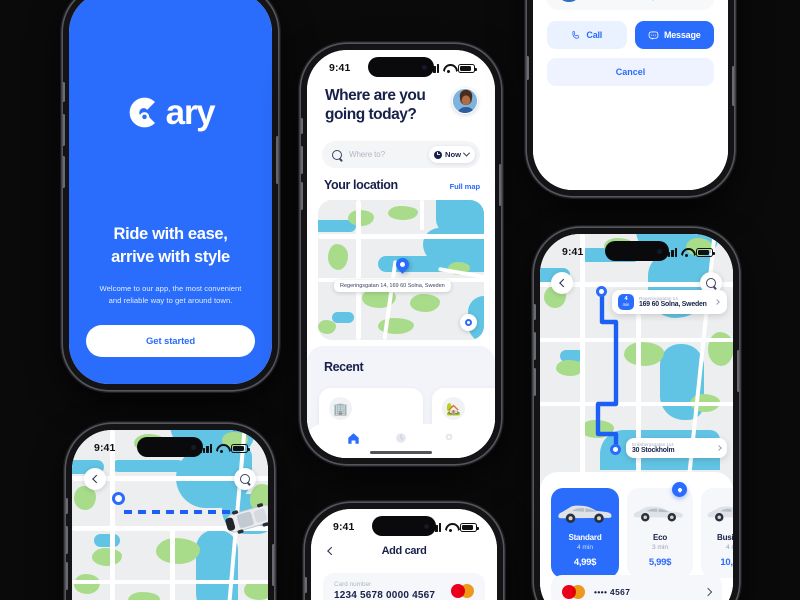 Image resolution: width=800 pixels, height=600 pixels. Describe the element at coordinates (401, 270) in the screenshot. I see `location-map: Regeringsgatan 14, 169 60 Solna, Sweden` at that location.